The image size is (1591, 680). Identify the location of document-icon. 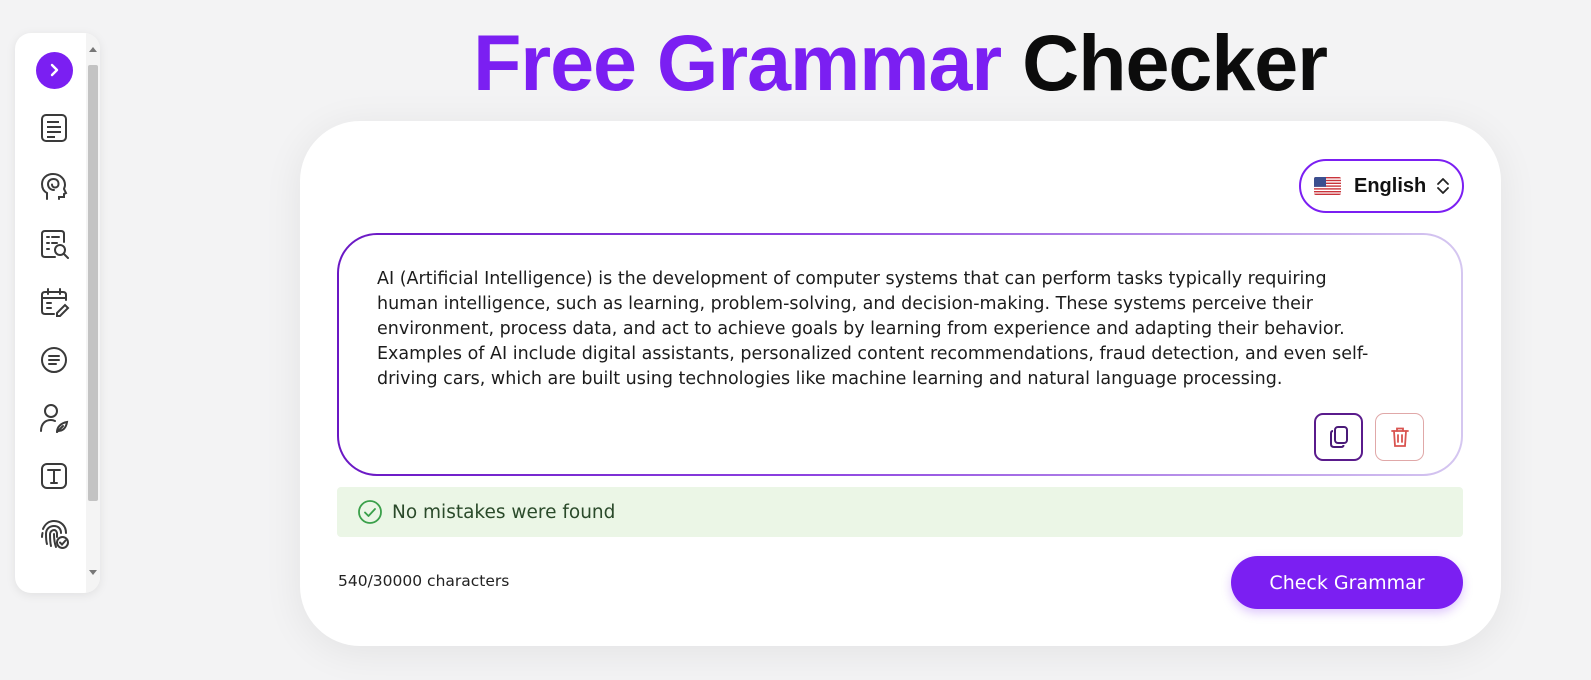
(54, 128).